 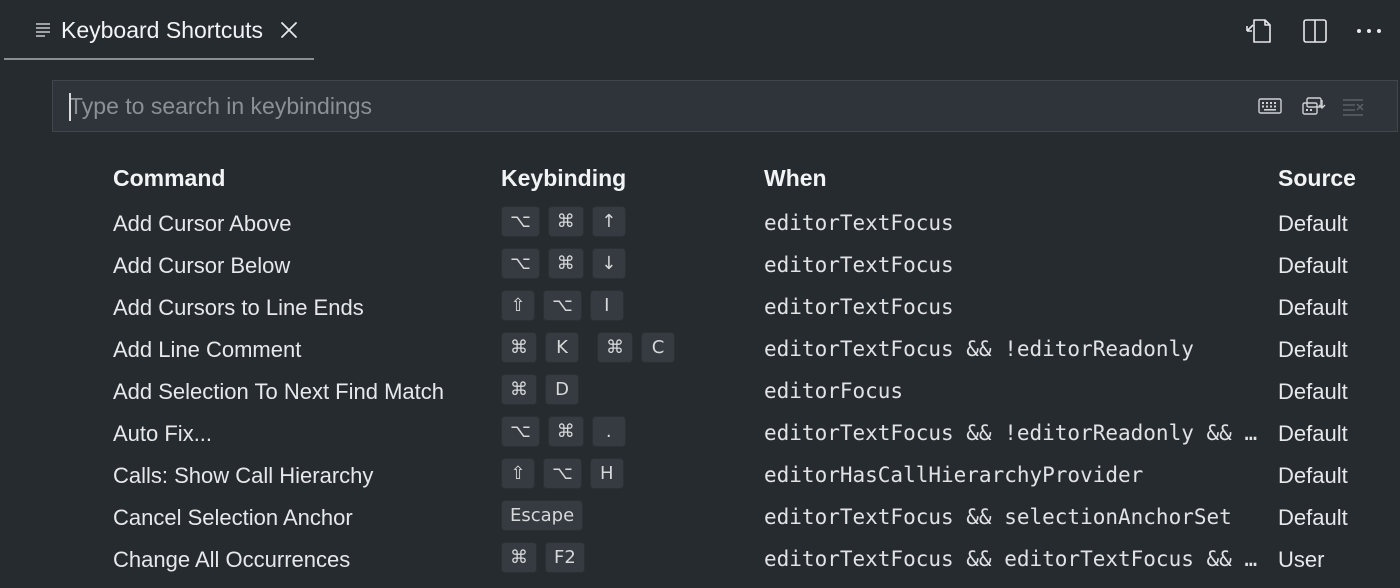 I want to click on command-cell: Add Cursor Above, so click(x=202, y=223).